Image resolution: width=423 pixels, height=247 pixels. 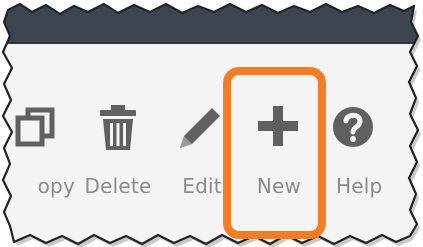 What do you see at coordinates (279, 186) in the screenshot?
I see `new-label: New` at bounding box center [279, 186].